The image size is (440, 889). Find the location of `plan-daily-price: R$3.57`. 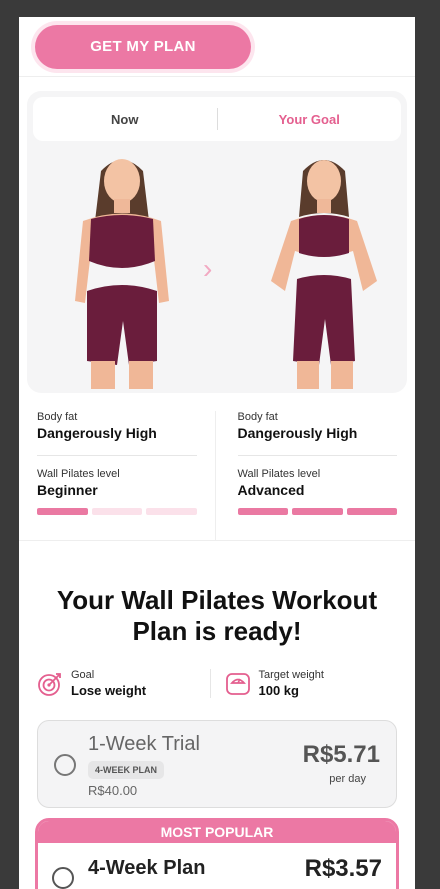

plan-daily-price: R$3.57 is located at coordinates (343, 868).